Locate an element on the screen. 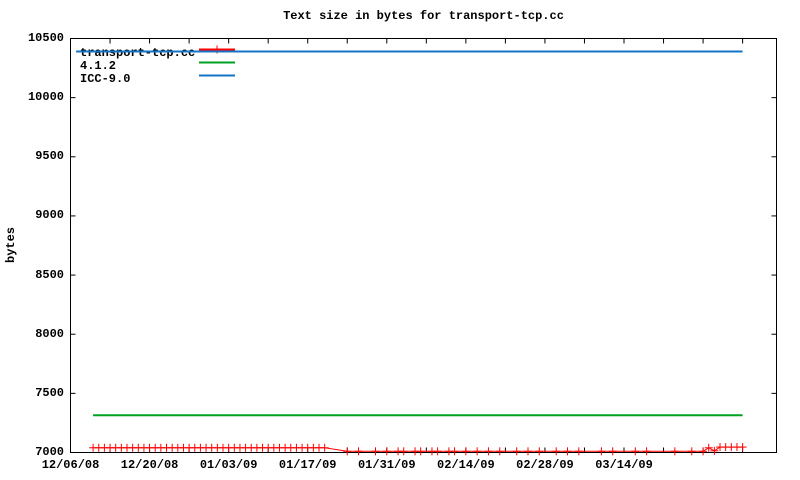 The width and height of the screenshot is (800, 480). y-tick-label: 9500 is located at coordinates (49, 156).